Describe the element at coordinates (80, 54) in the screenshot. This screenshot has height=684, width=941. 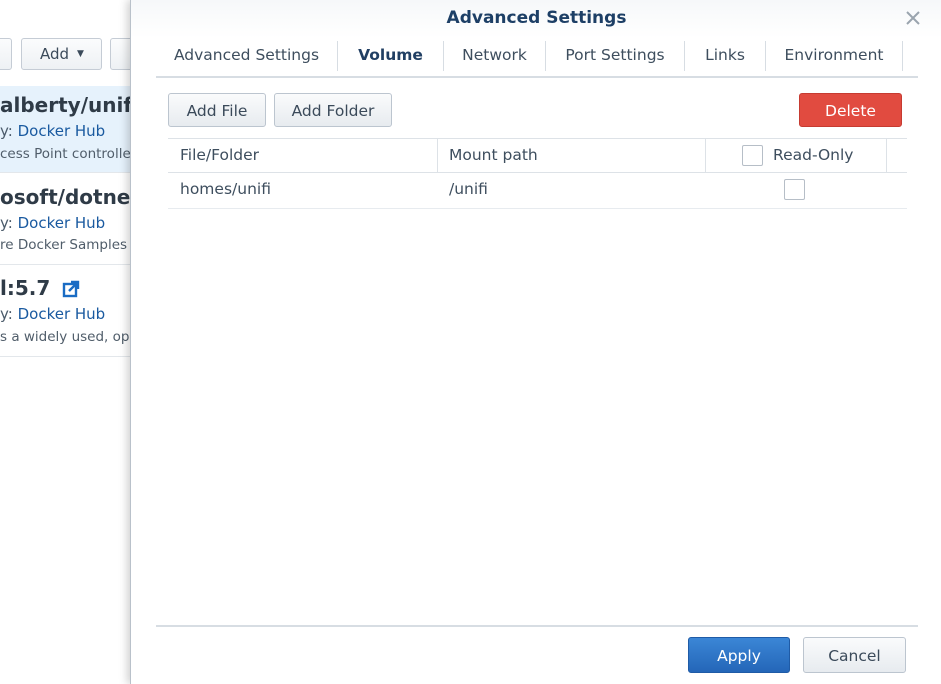
I see `caret-down-icon: ▼` at that location.